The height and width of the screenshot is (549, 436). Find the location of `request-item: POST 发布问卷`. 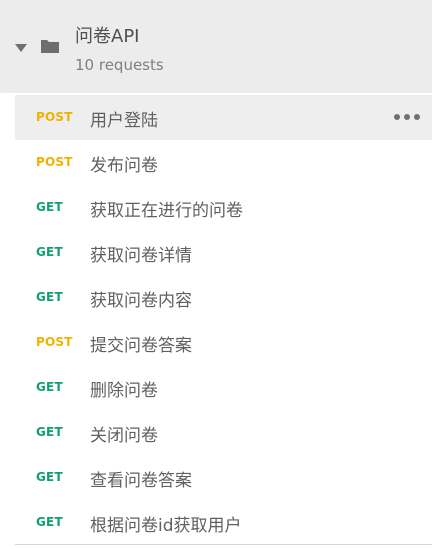

request-item: POST 发布问卷 is located at coordinates (216, 162).